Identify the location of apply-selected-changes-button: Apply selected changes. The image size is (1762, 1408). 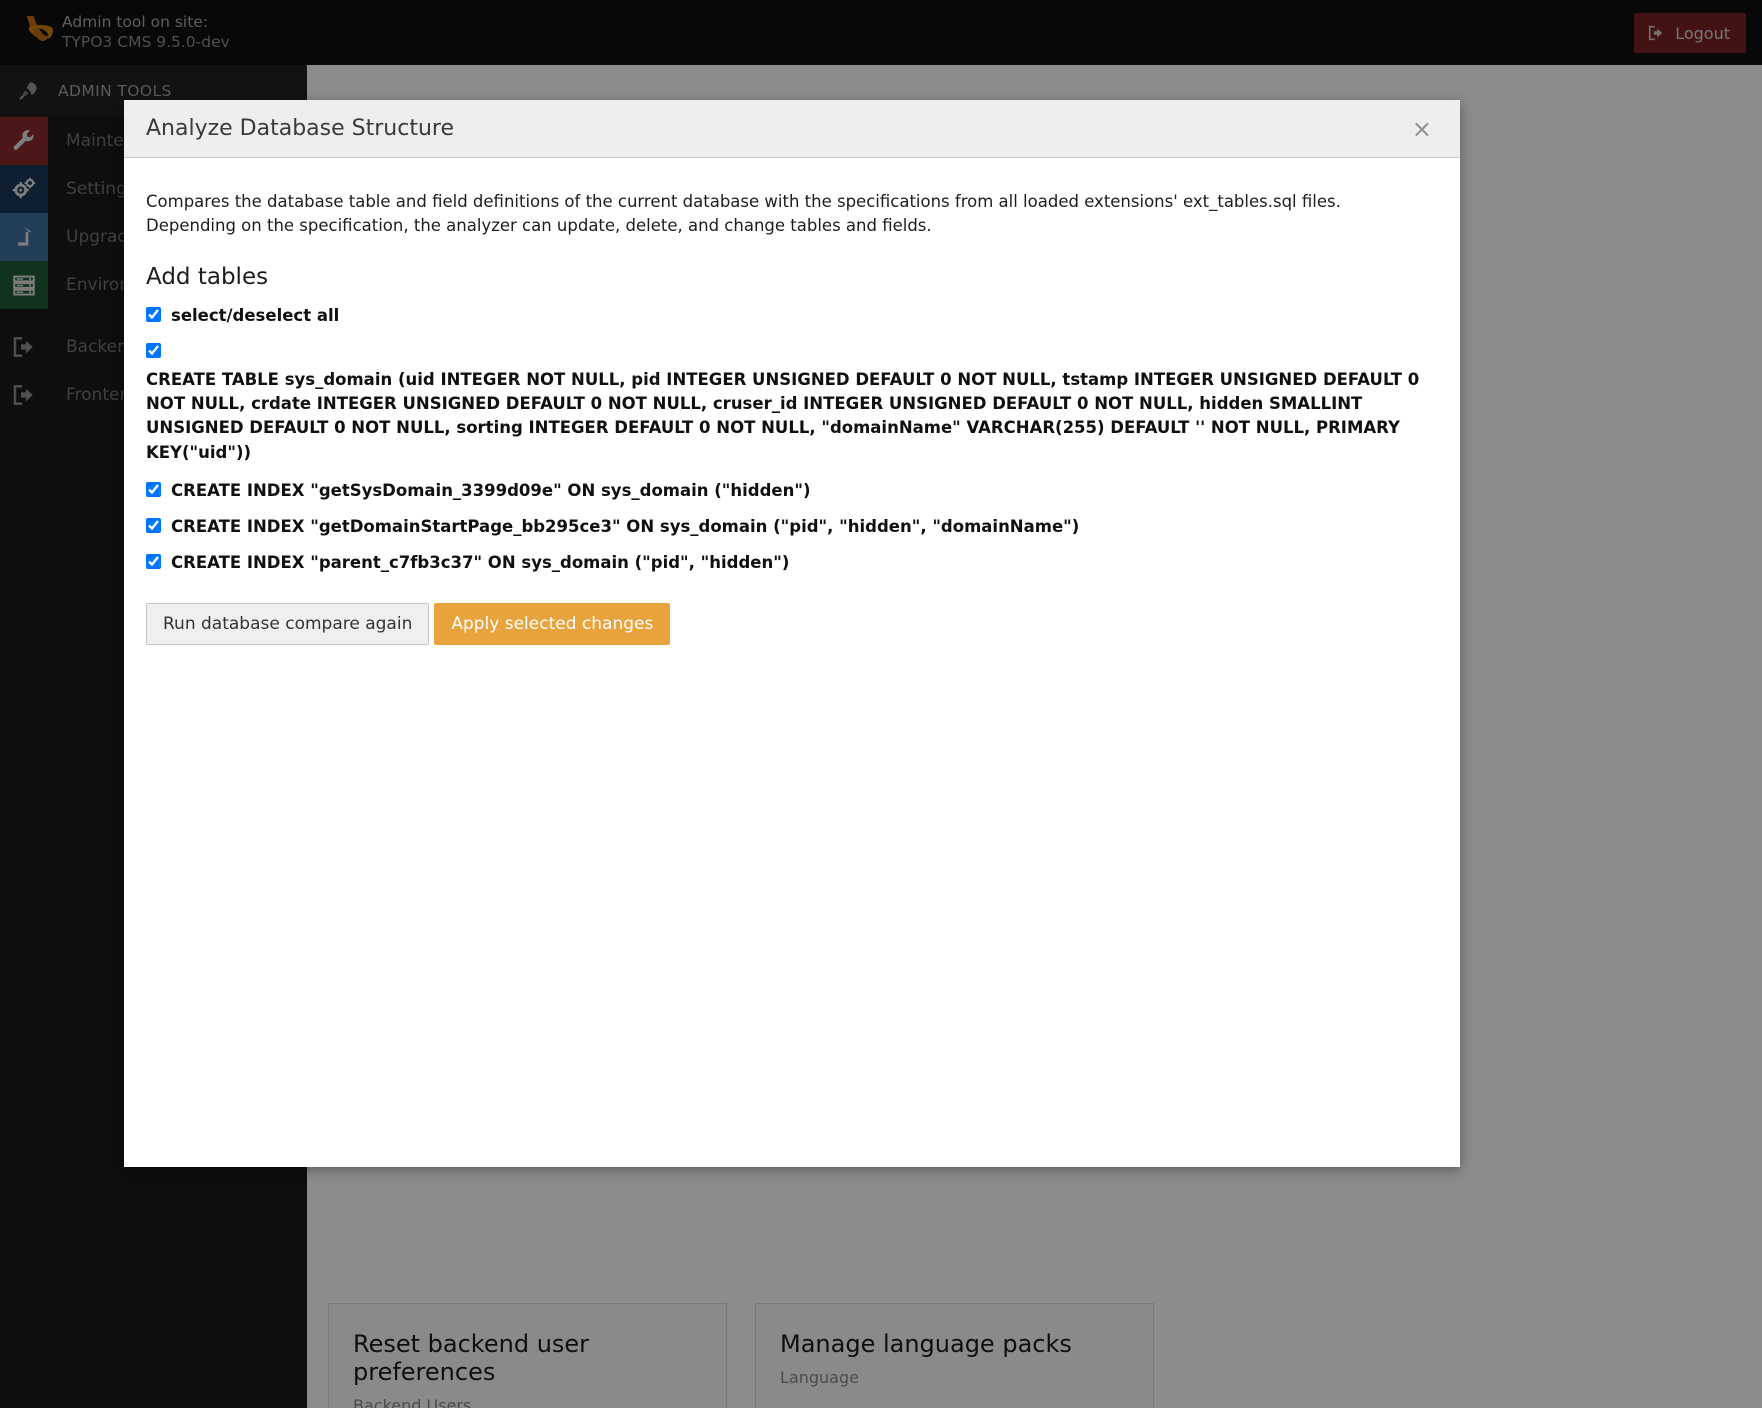
(552, 623).